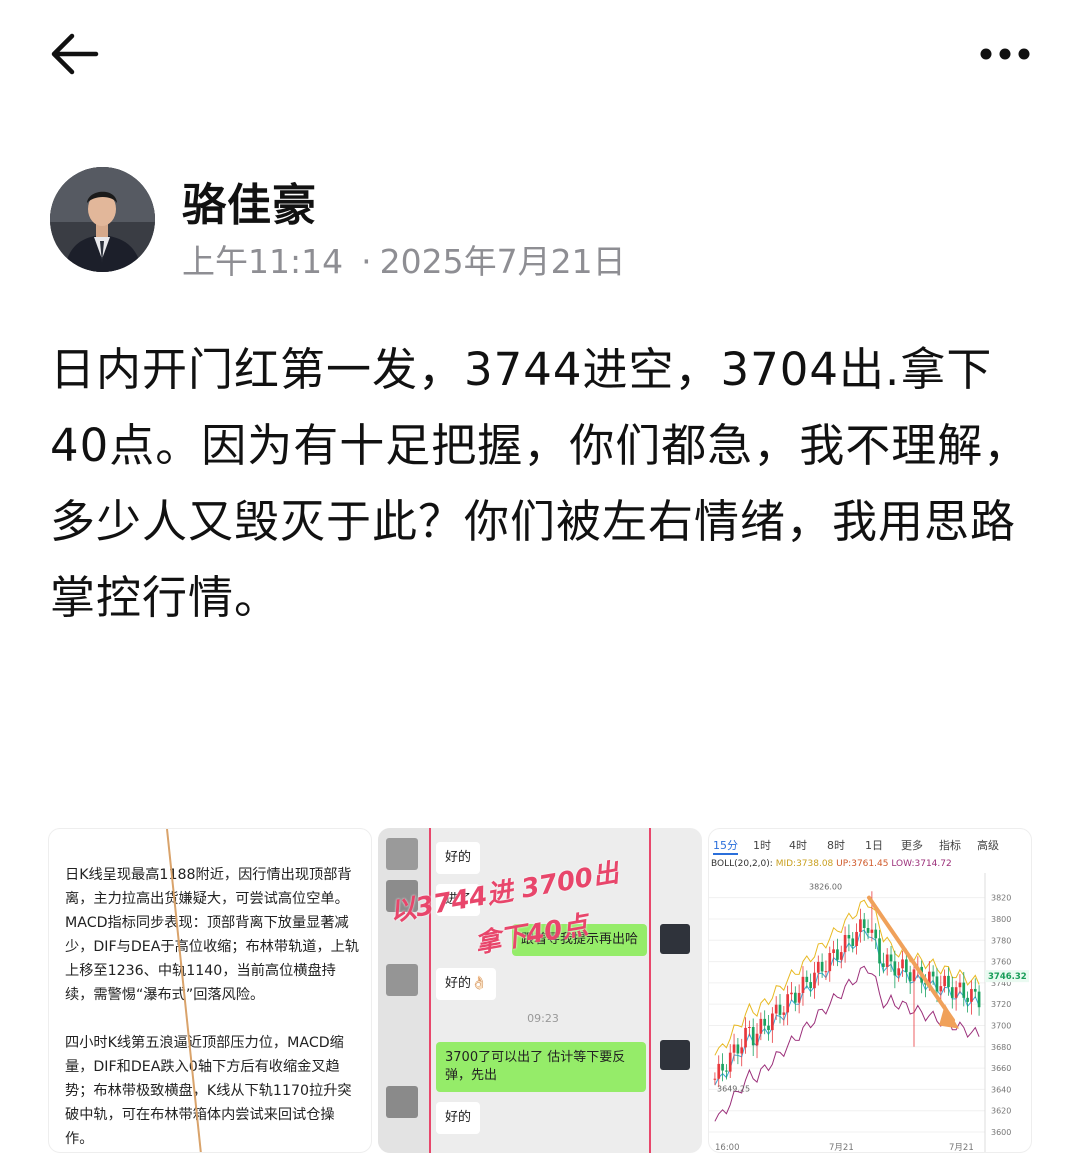 Image resolution: width=1080 pixels, height=1168 pixels. I want to click on boll-mid: MID:3738.08, so click(804, 864).